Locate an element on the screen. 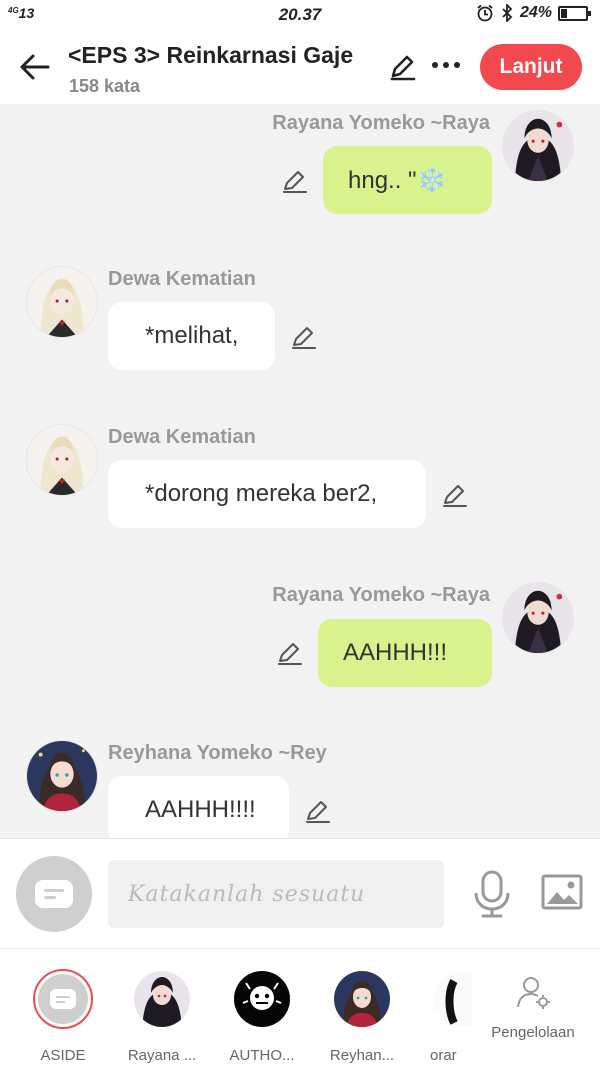 The height and width of the screenshot is (1067, 600). edit-title-icon is located at coordinates (403, 67).